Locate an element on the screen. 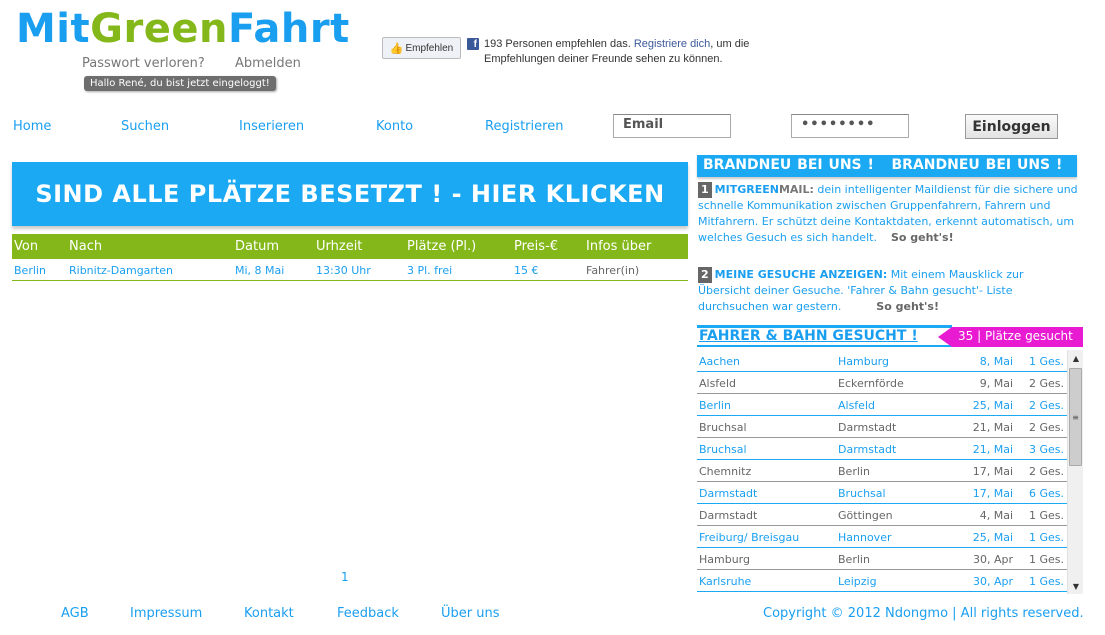 Image resolution: width=1105 pixels, height=635 pixels. news-item-2-number: 2 is located at coordinates (705, 275).